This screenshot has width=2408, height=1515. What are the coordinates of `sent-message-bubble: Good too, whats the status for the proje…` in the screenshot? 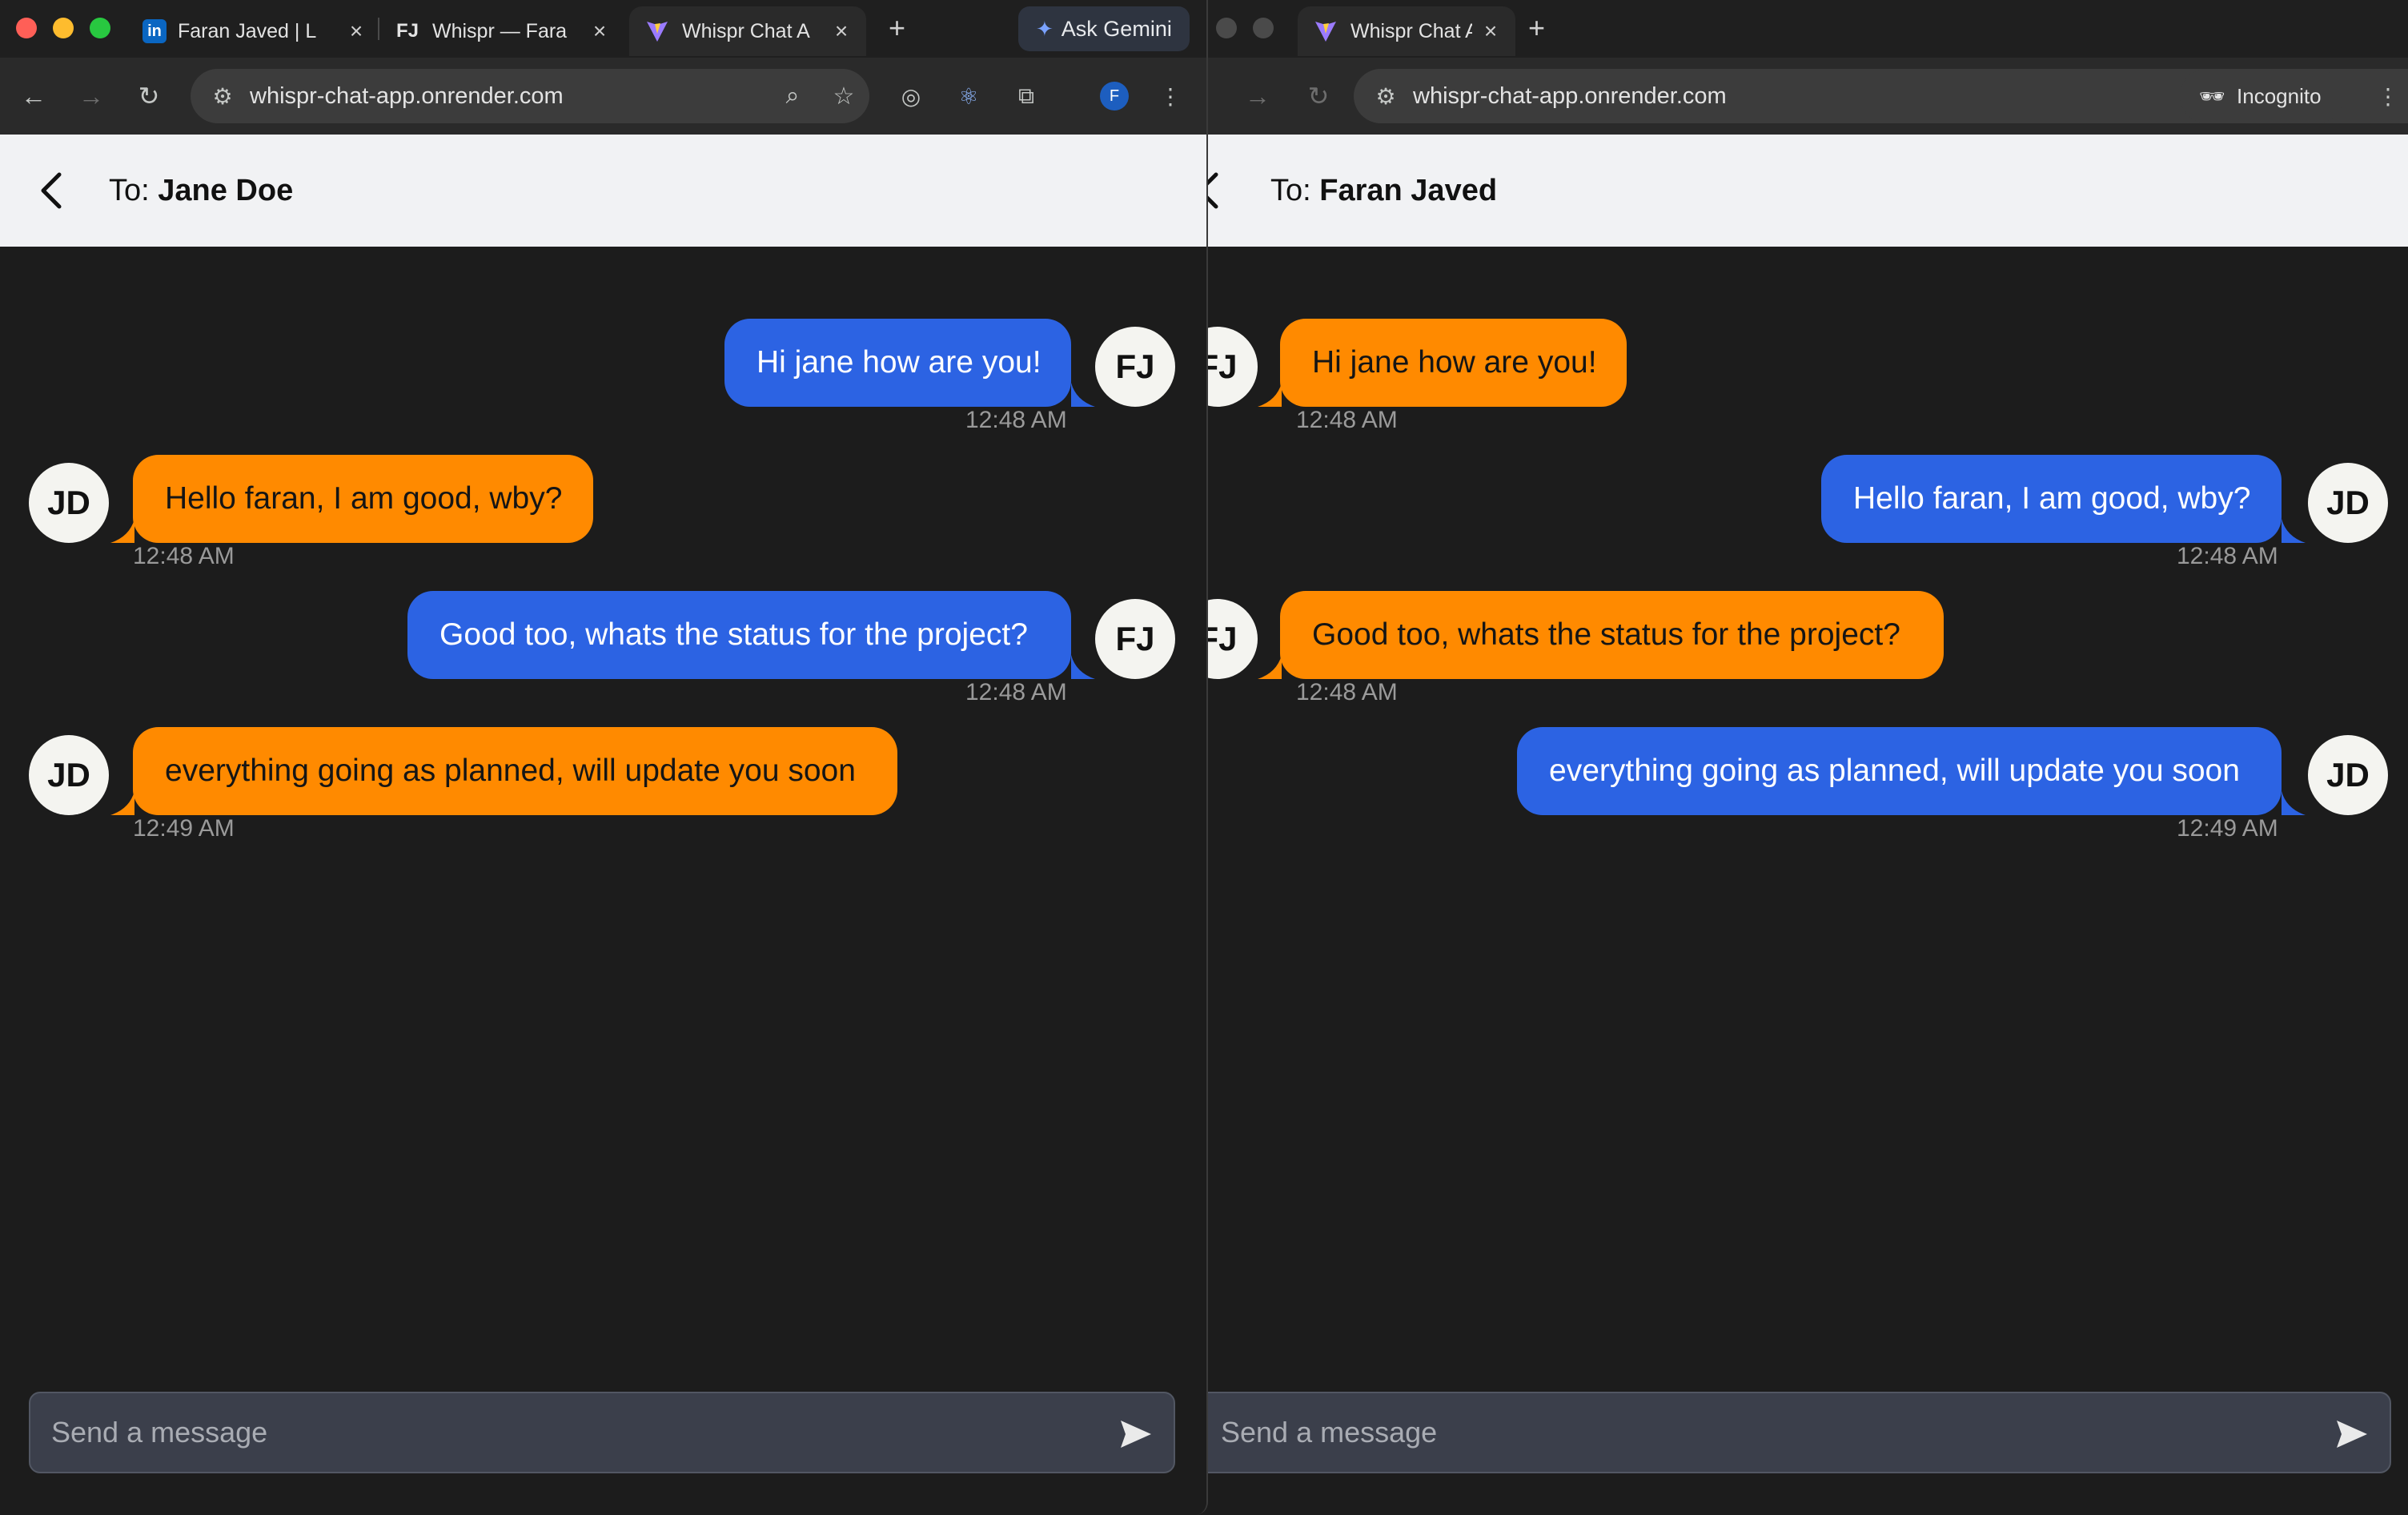 It's located at (739, 635).